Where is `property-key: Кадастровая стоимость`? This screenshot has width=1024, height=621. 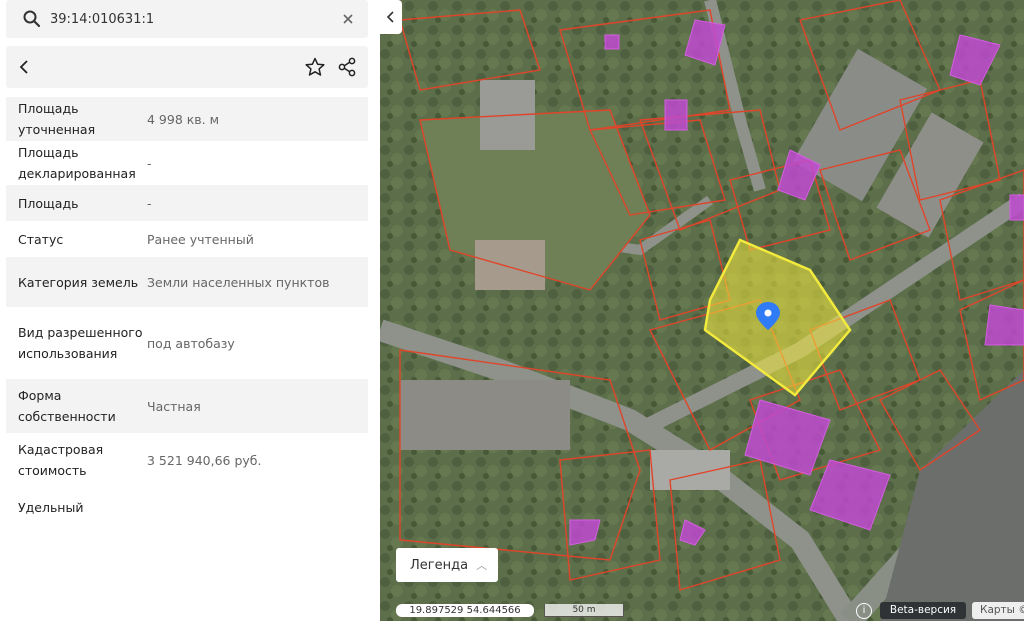 property-key: Кадастровая стоимость is located at coordinates (61, 460).